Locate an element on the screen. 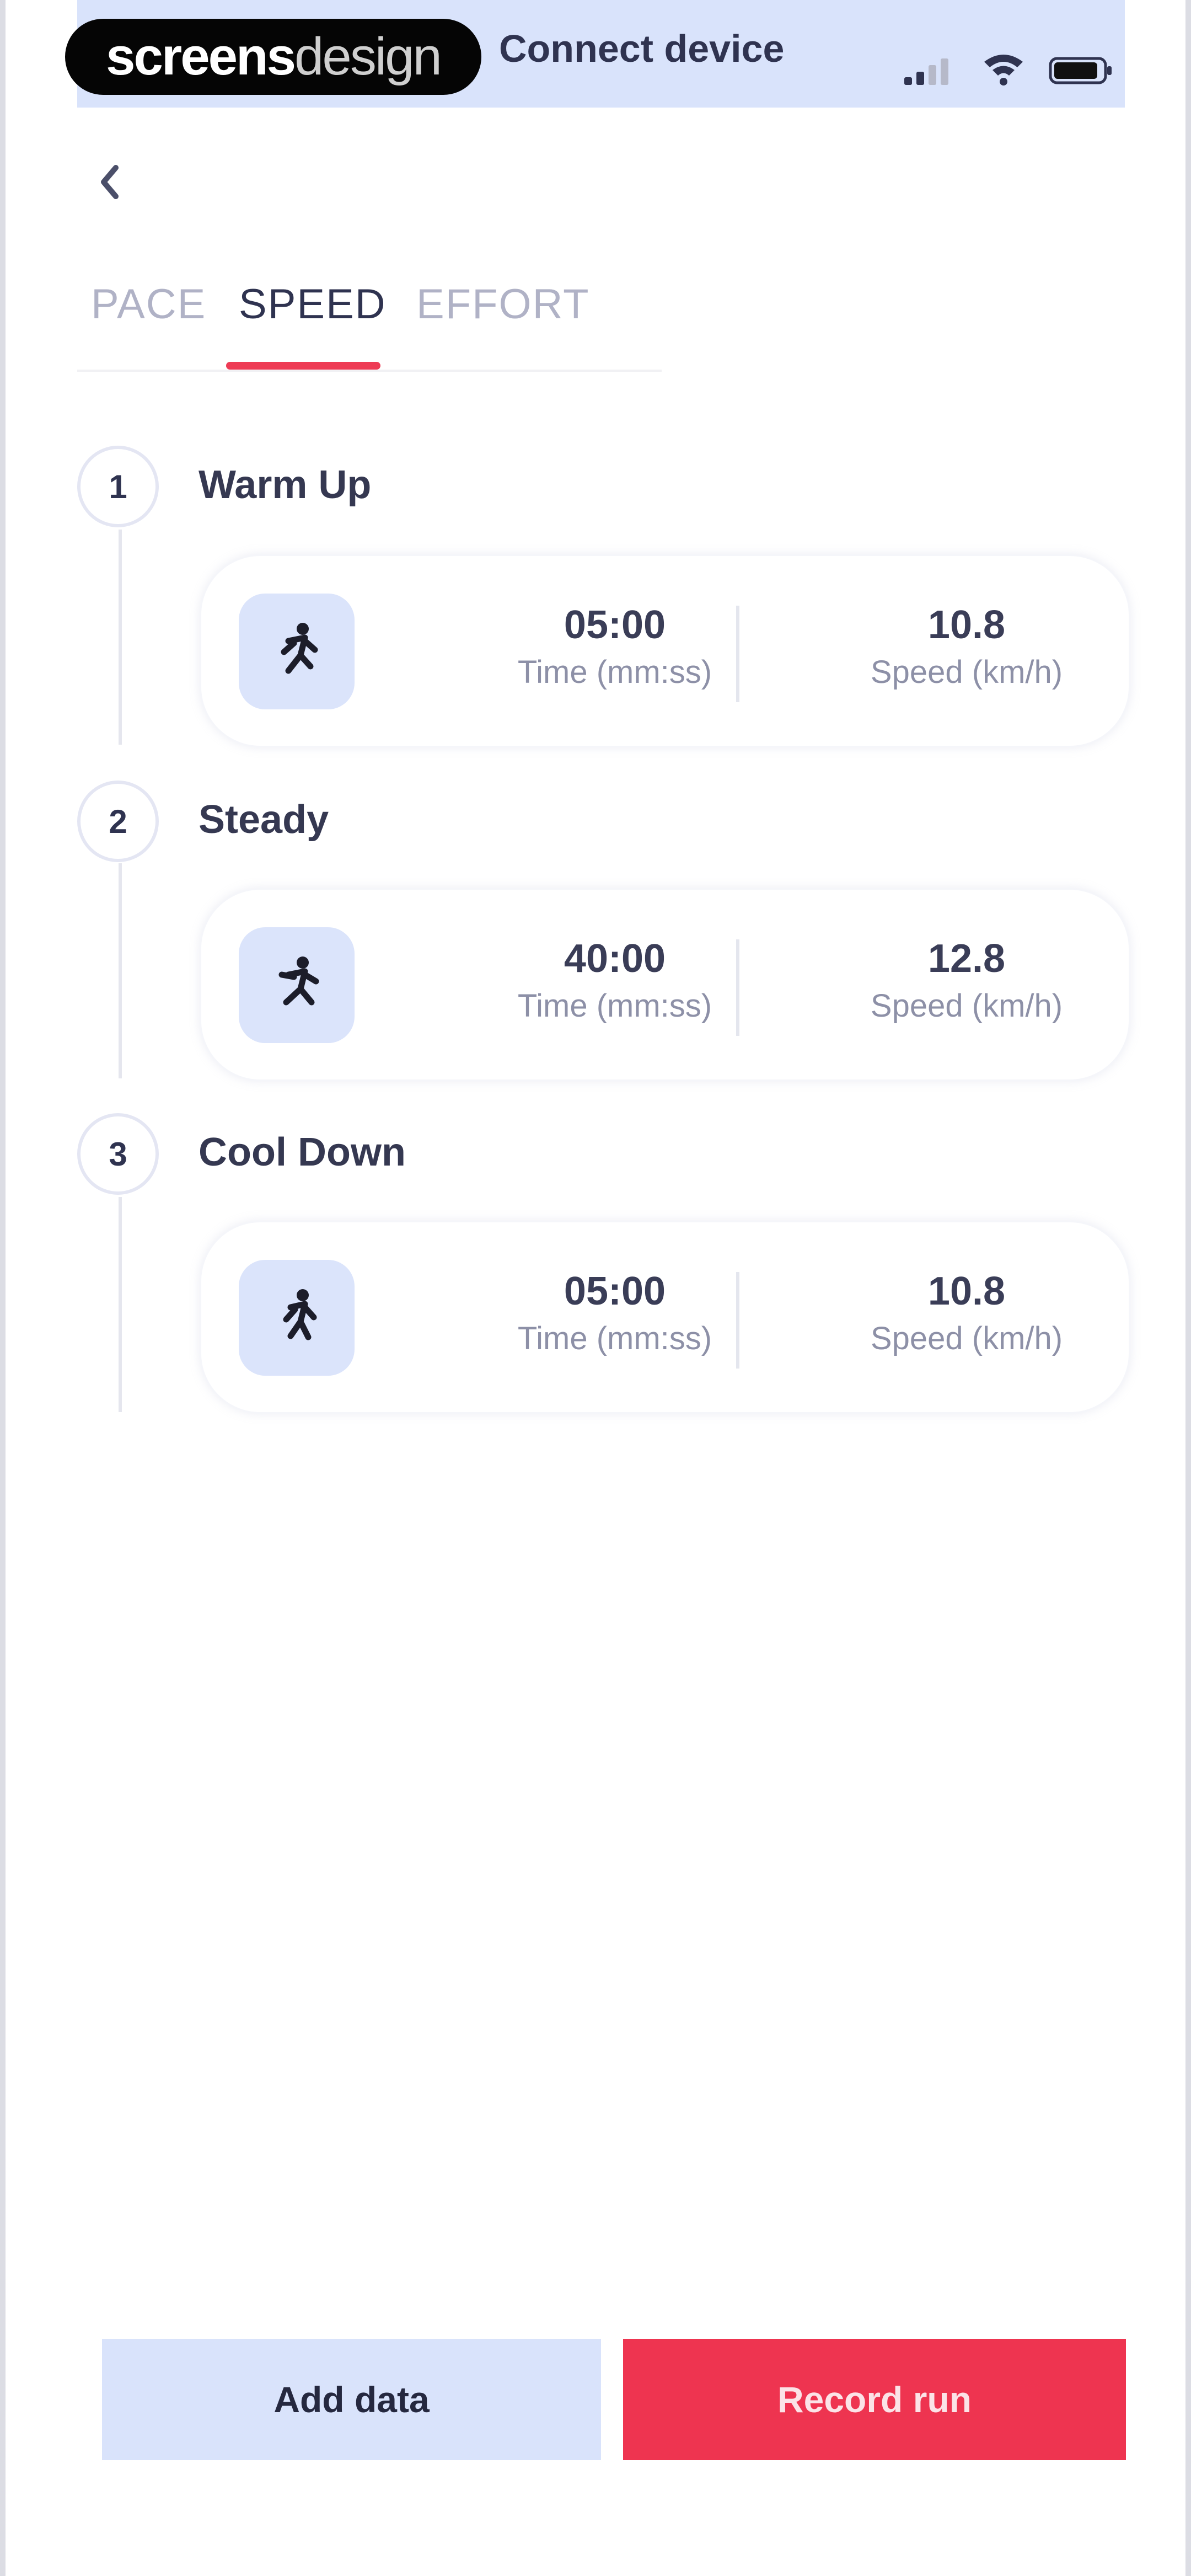 Image resolution: width=1191 pixels, height=2576 pixels. step-number: 3 is located at coordinates (118, 1154).